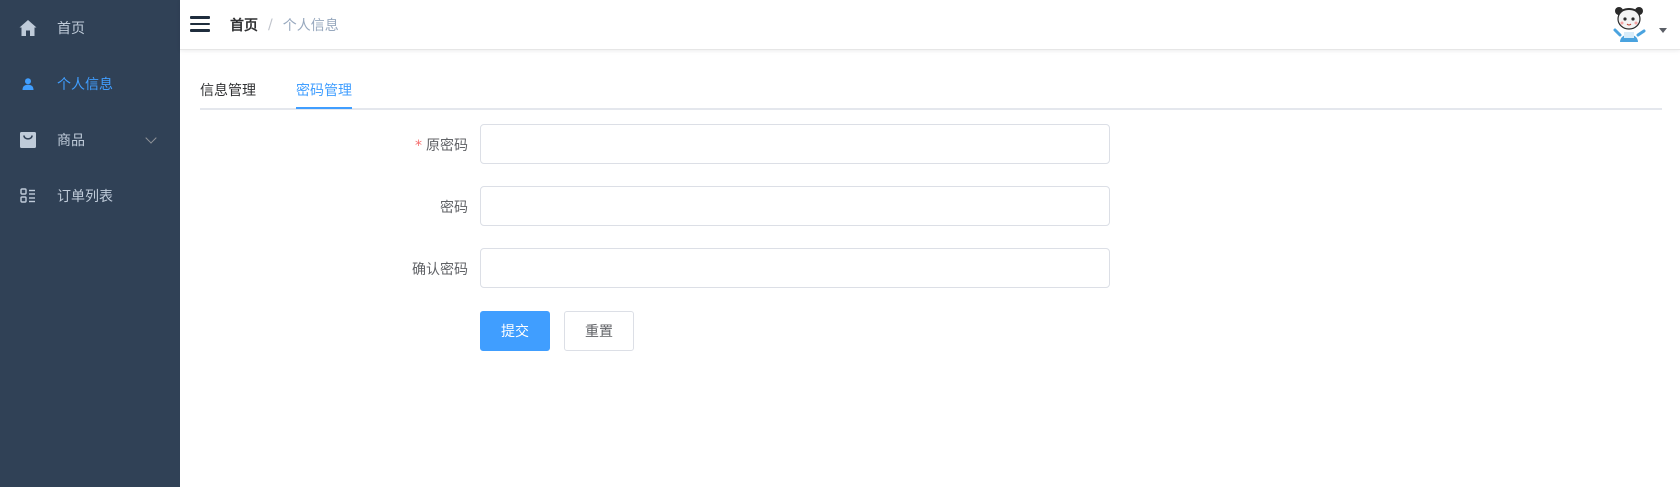  I want to click on breadcrumb: 首页 / 个人信息, so click(284, 25).